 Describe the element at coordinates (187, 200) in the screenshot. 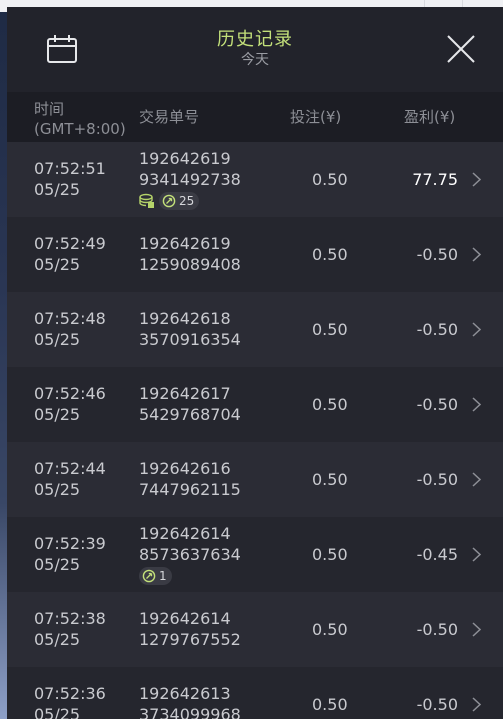

I see `spin-count: 25` at that location.